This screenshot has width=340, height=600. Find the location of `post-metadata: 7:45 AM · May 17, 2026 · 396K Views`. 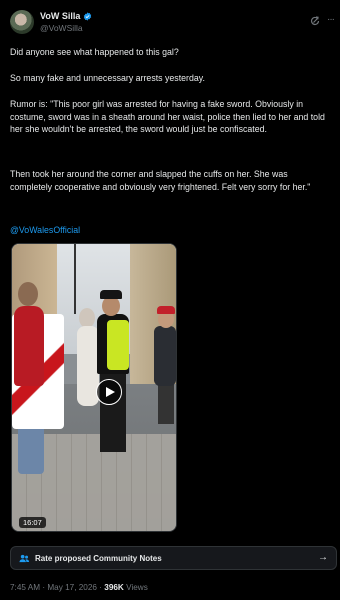

post-metadata: 7:45 AM · May 17, 2026 · 396K Views is located at coordinates (79, 587).